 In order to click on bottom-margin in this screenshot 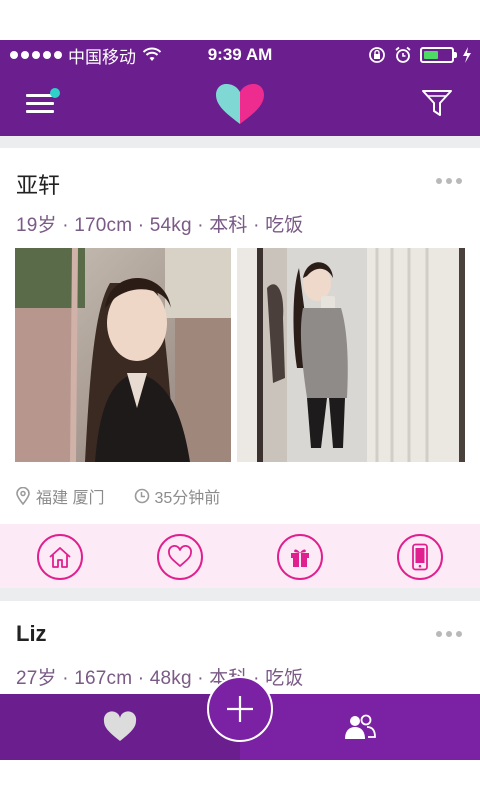, I will do `click(240, 780)`.